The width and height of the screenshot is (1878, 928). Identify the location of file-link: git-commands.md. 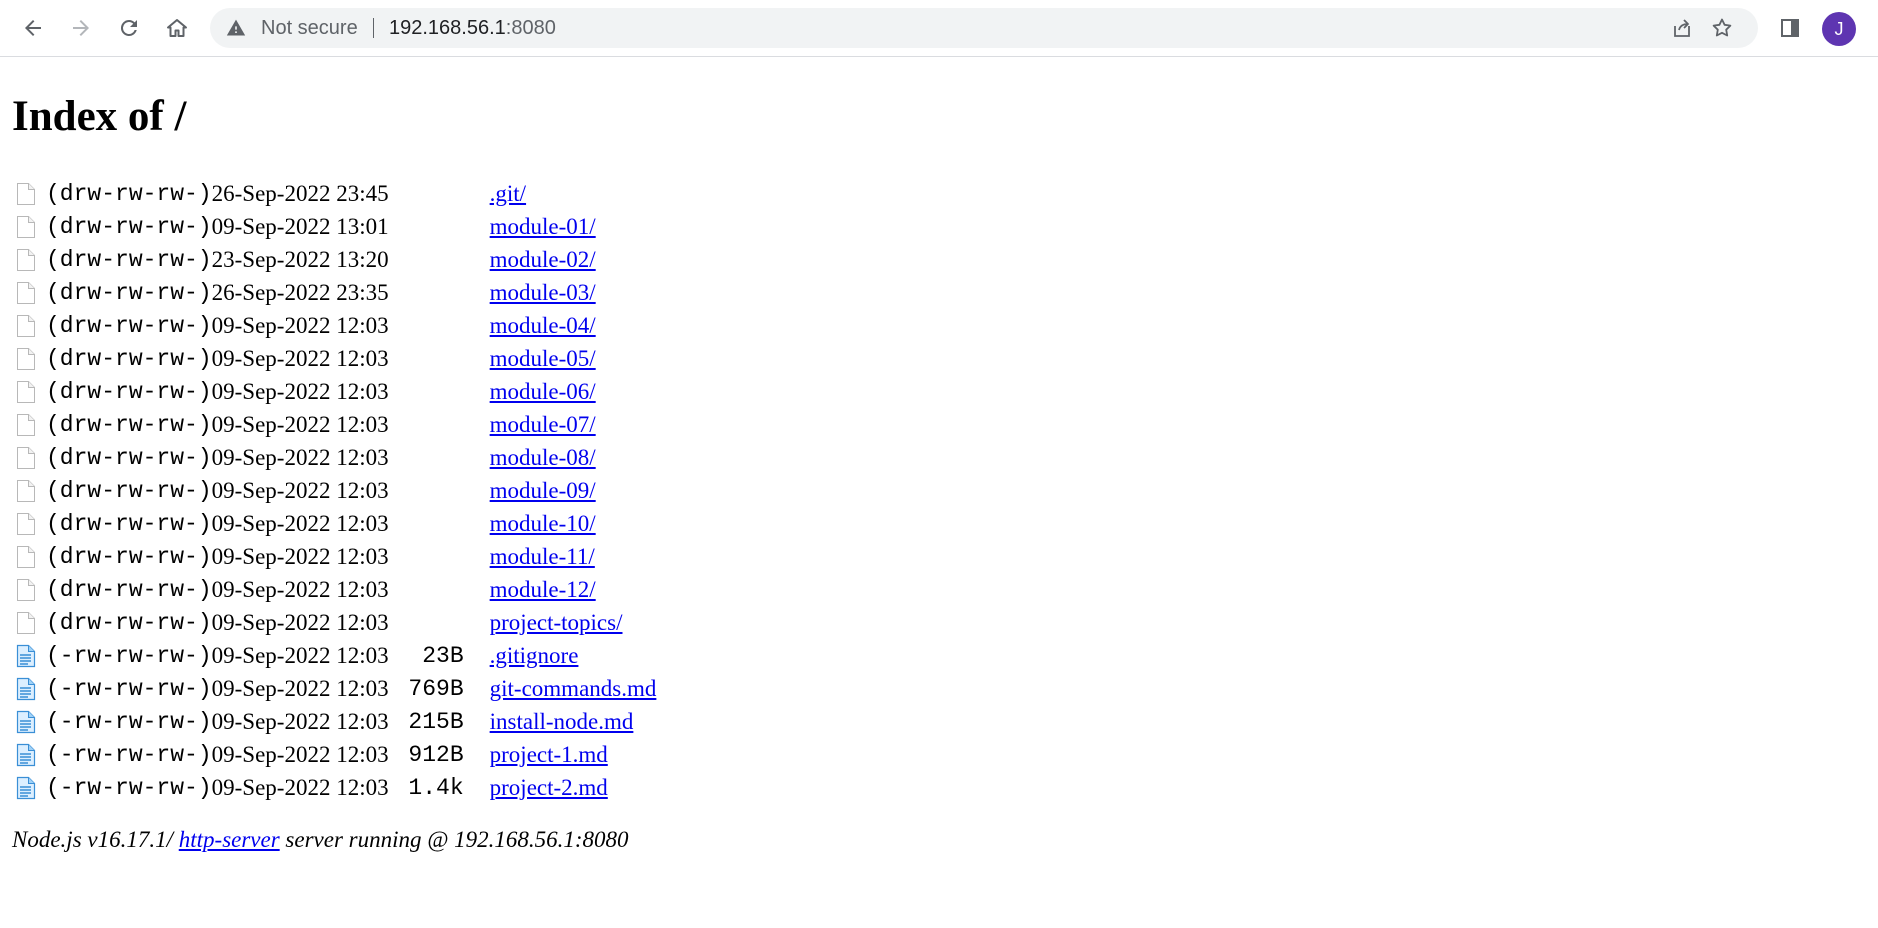
(573, 688).